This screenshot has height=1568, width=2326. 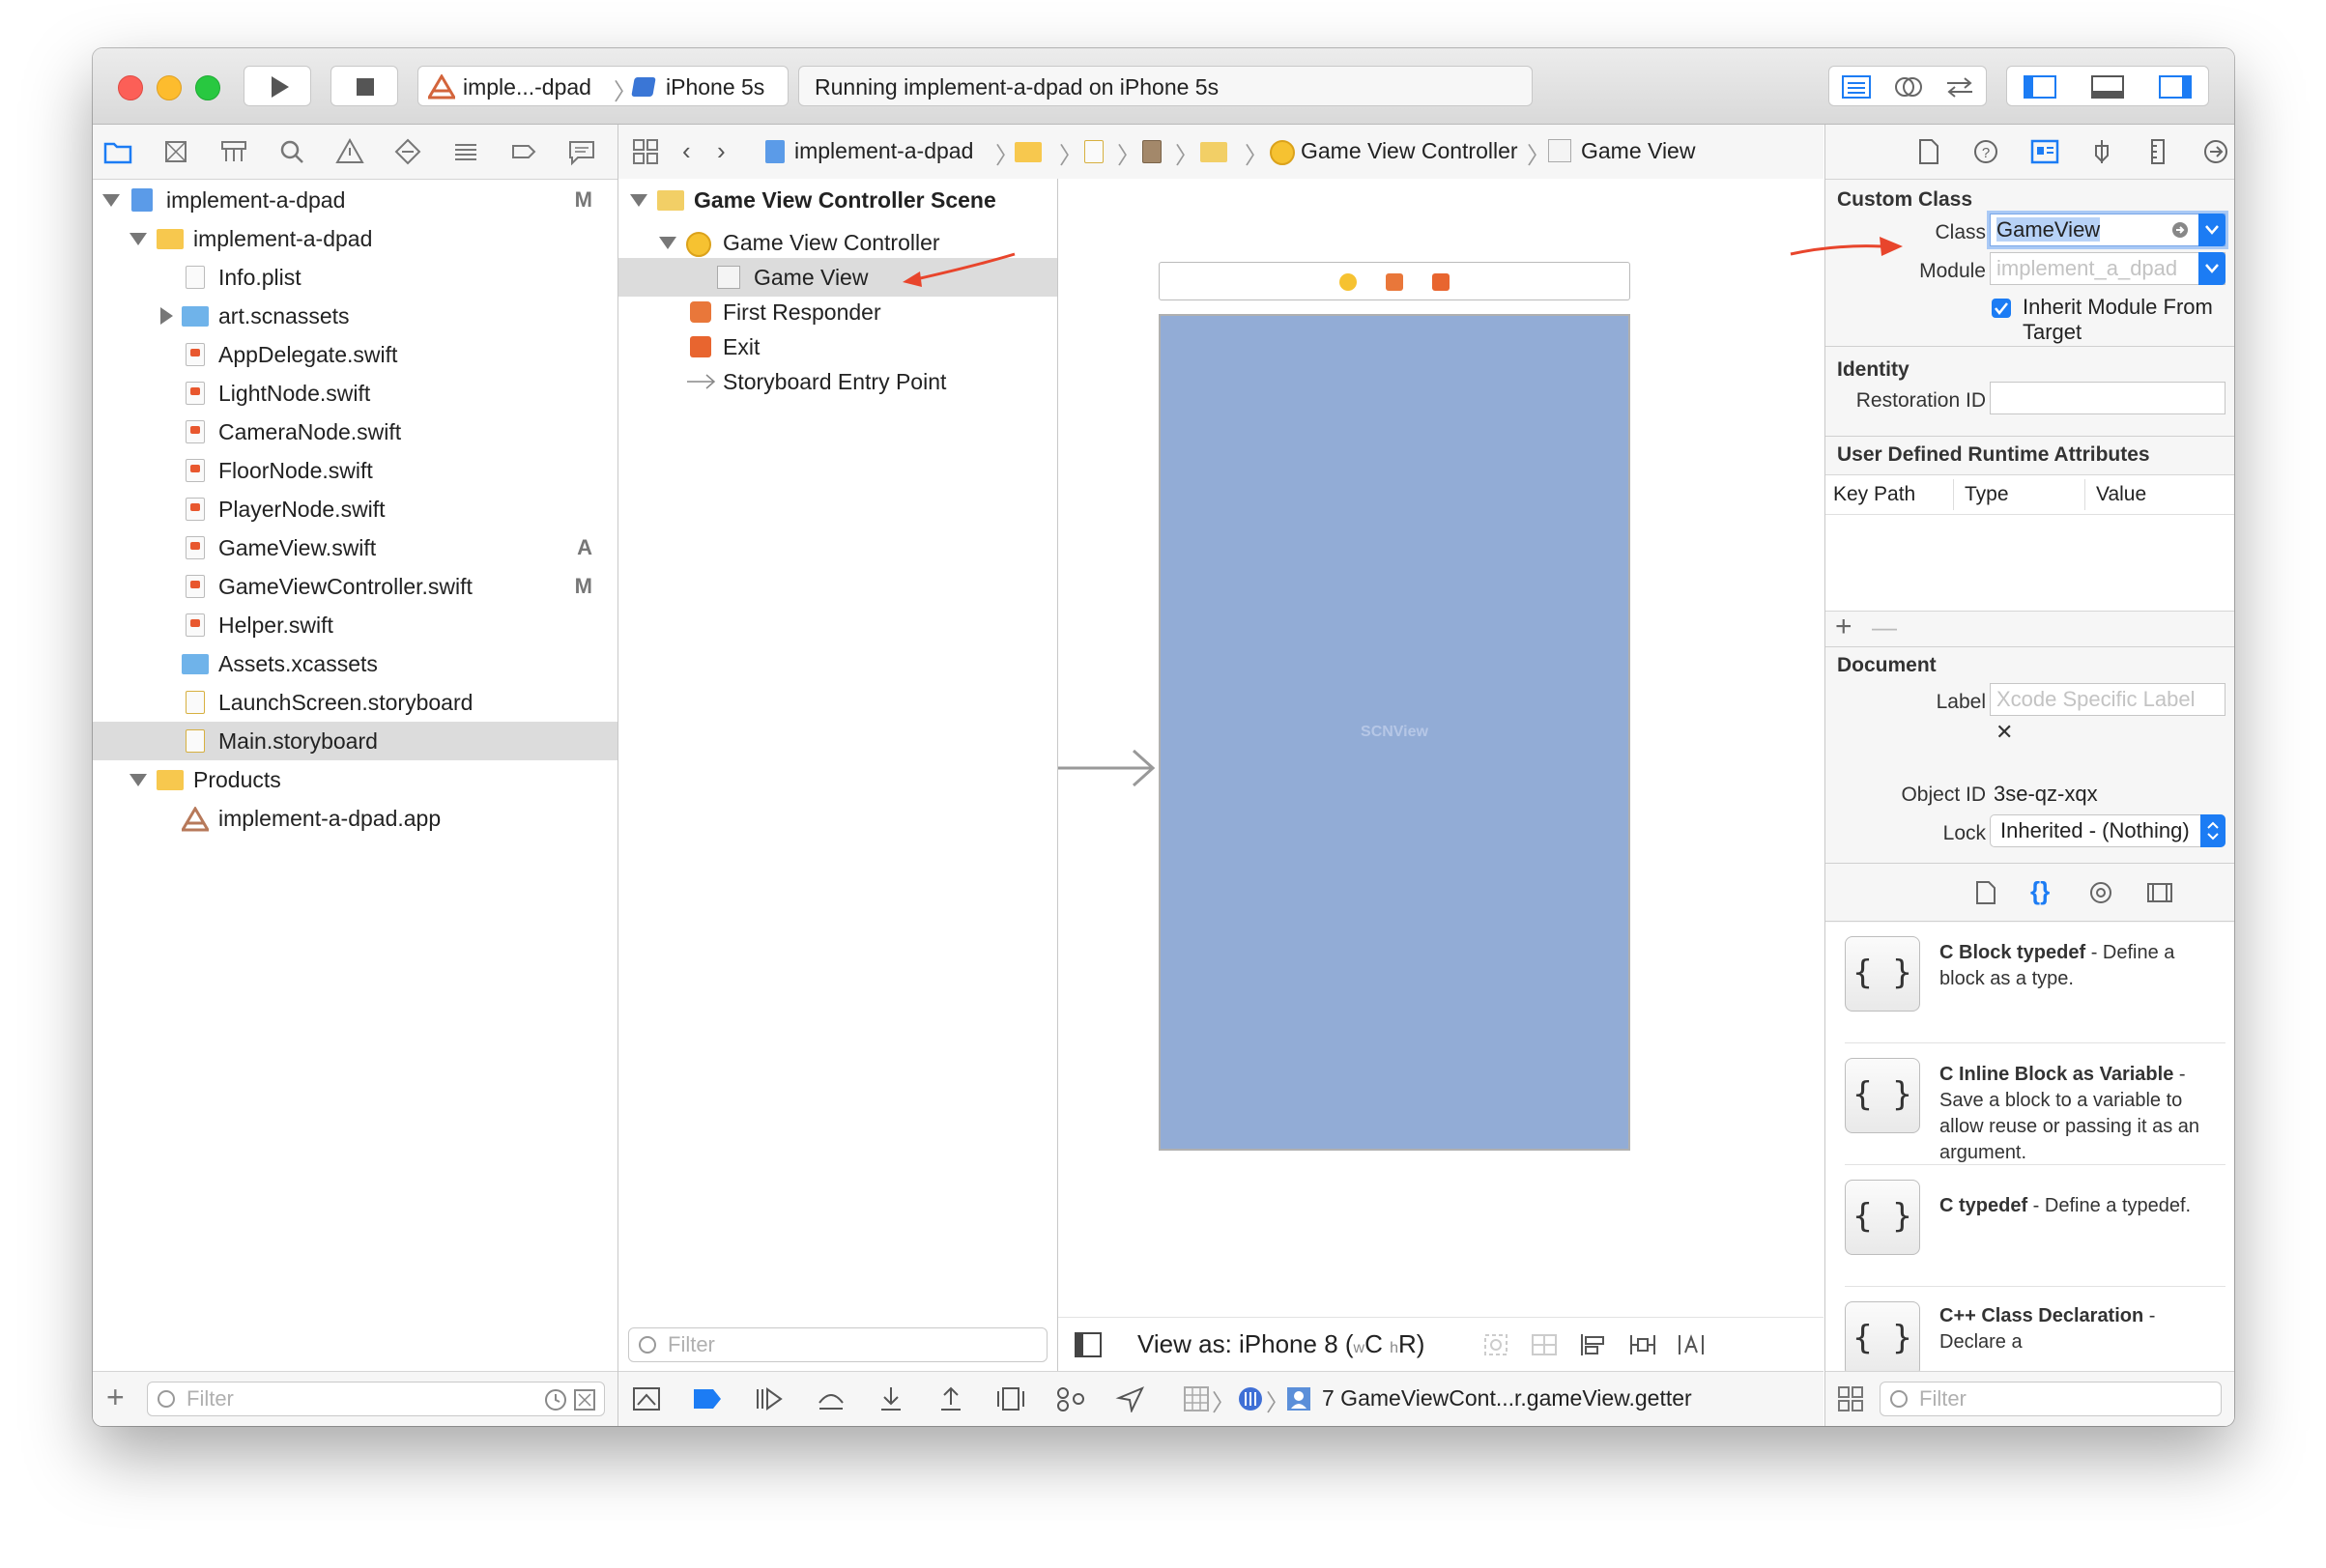 What do you see at coordinates (831, 1398) in the screenshot?
I see `step-over-icon` at bounding box center [831, 1398].